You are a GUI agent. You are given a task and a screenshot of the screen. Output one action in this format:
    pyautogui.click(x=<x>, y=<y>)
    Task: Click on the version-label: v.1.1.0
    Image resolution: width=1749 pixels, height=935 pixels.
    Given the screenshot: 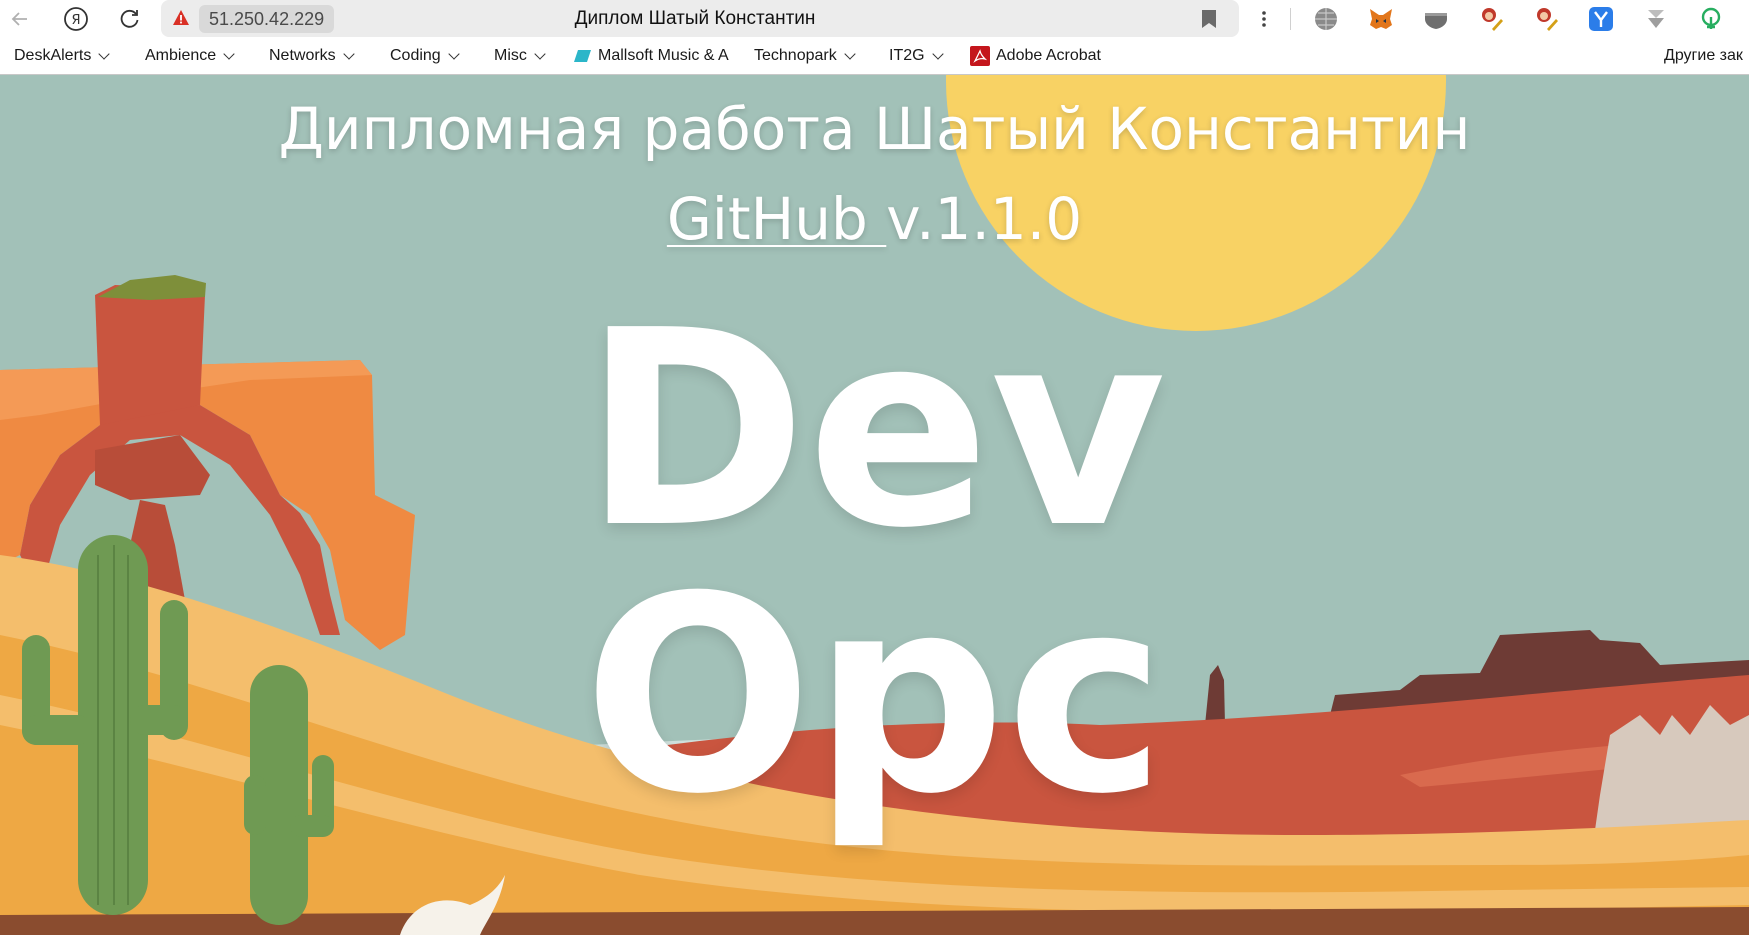 What is the action you would take?
    pyautogui.click(x=984, y=219)
    